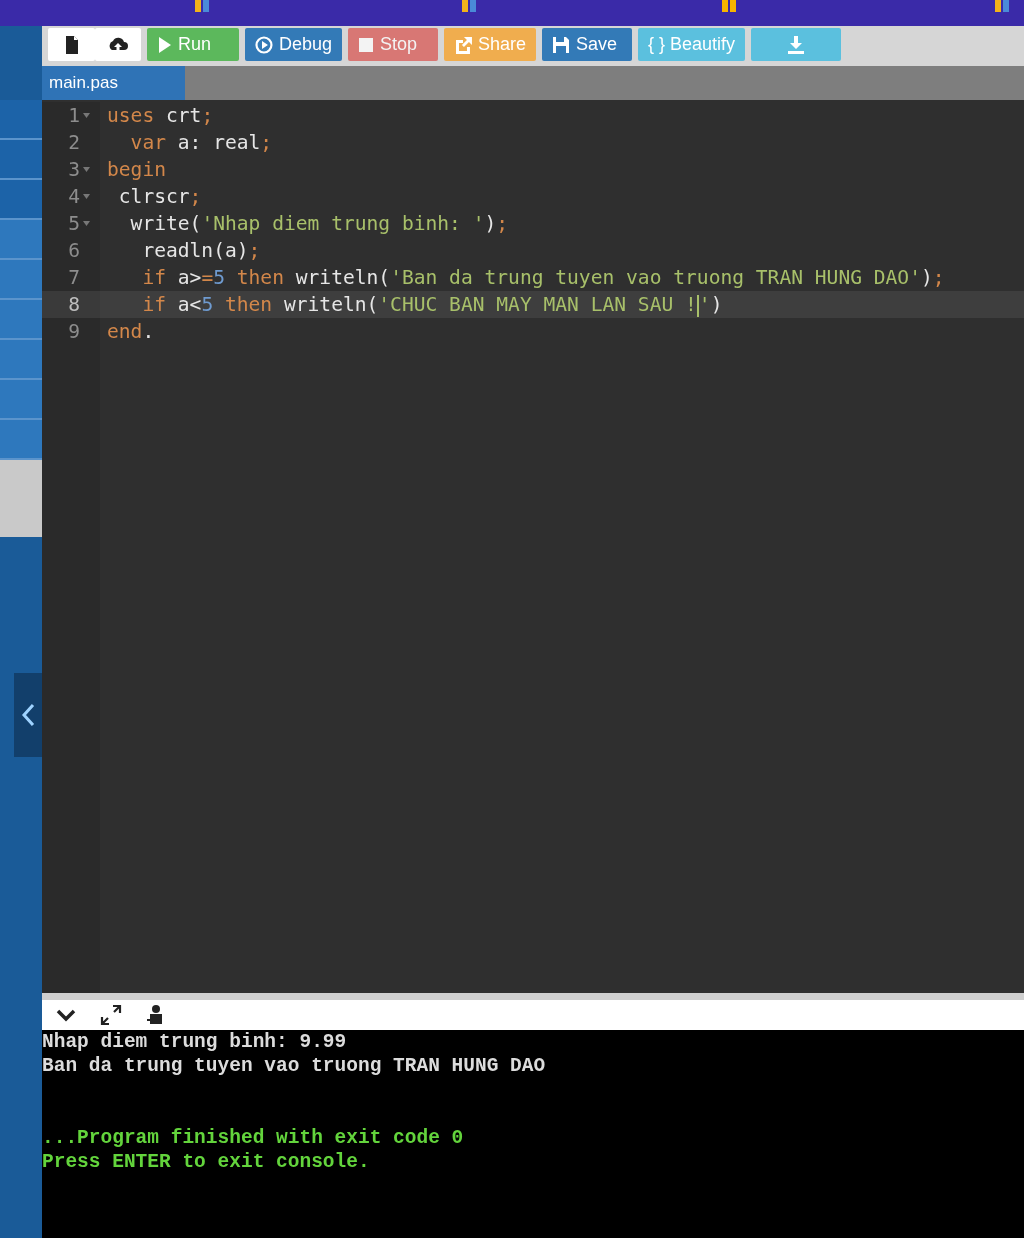  I want to click on code-line: var a: real;, so click(201, 143).